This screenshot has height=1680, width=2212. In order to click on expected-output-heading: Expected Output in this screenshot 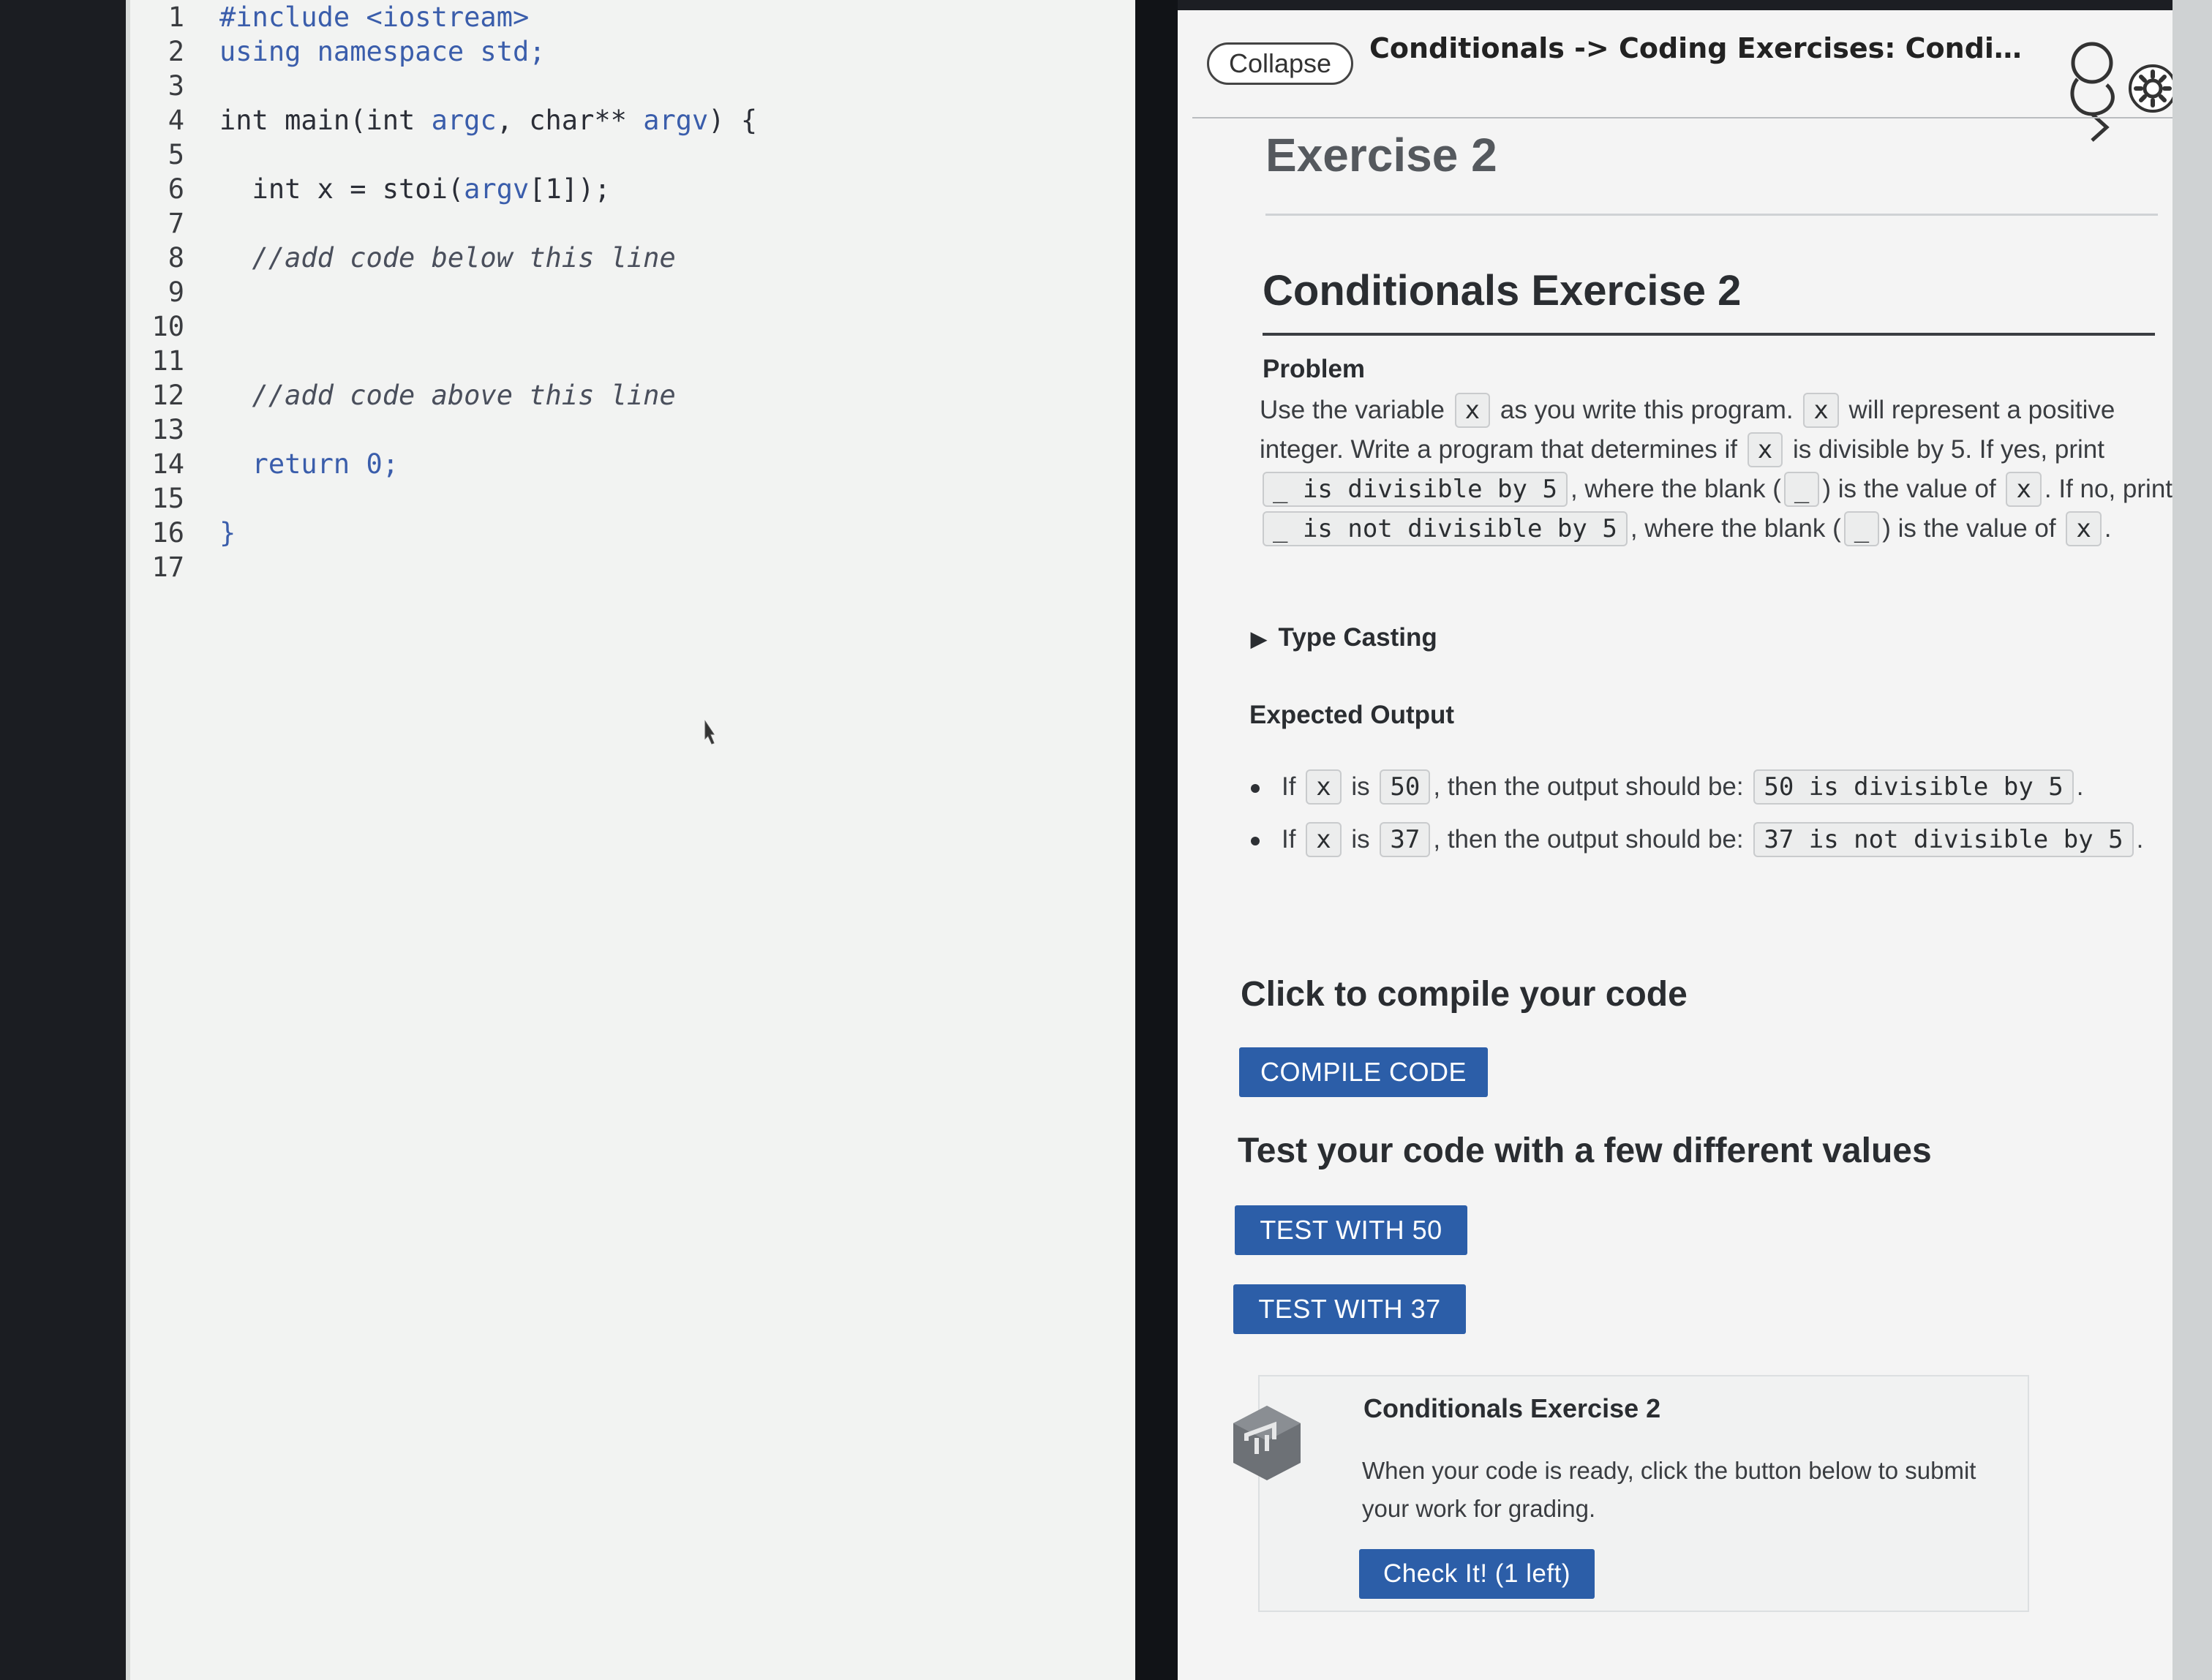, I will do `click(1352, 715)`.